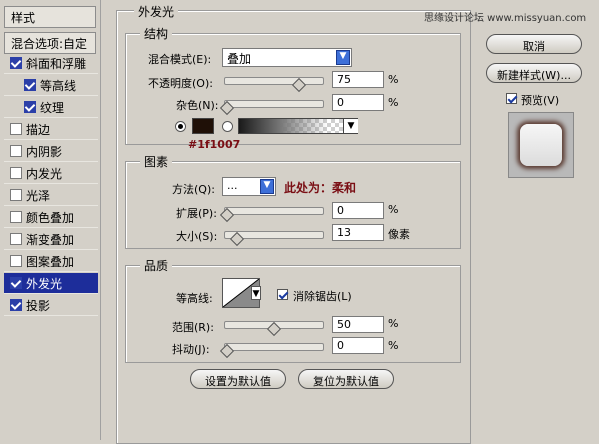  Describe the element at coordinates (56, 64) in the screenshot. I see `sidebar-item-label: 斜面和浮雕` at that location.